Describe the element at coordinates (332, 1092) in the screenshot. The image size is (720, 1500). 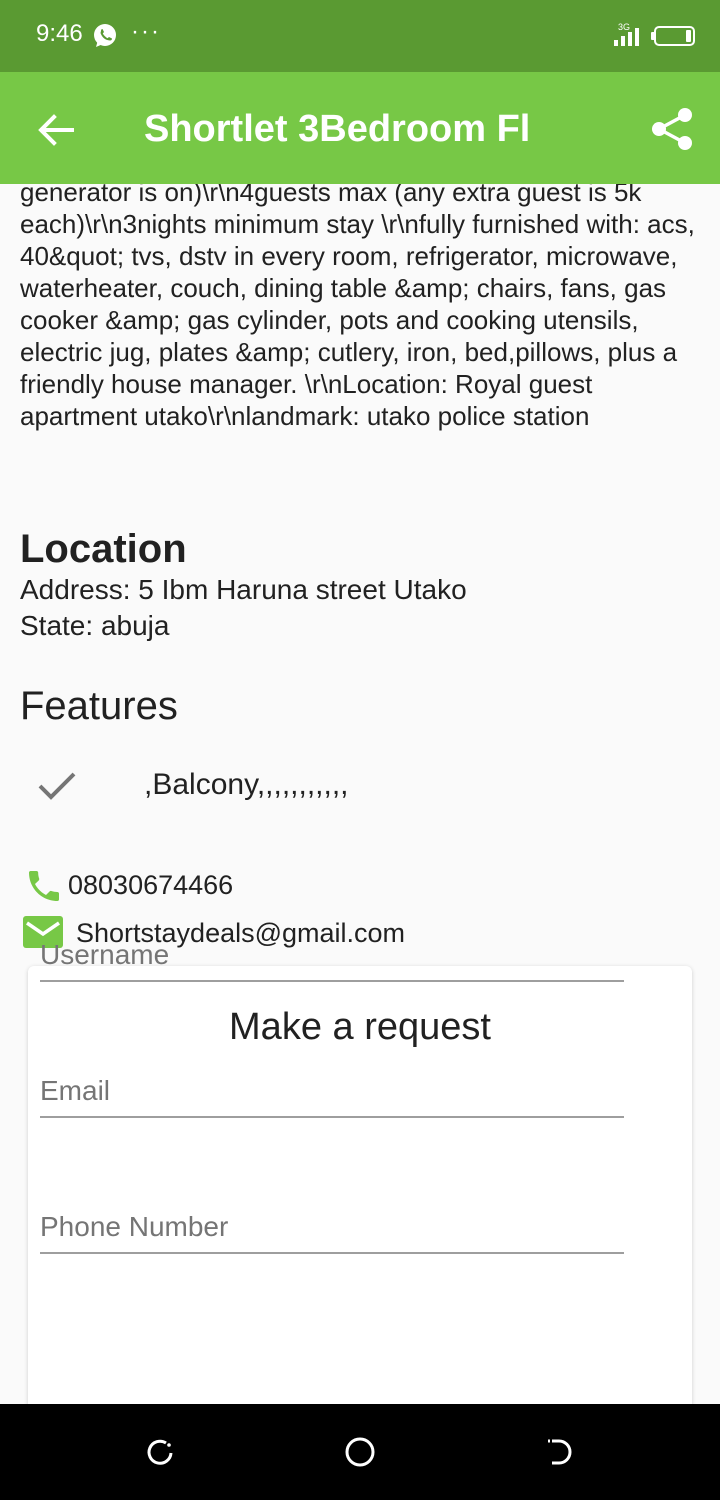
I see `email-field` at that location.